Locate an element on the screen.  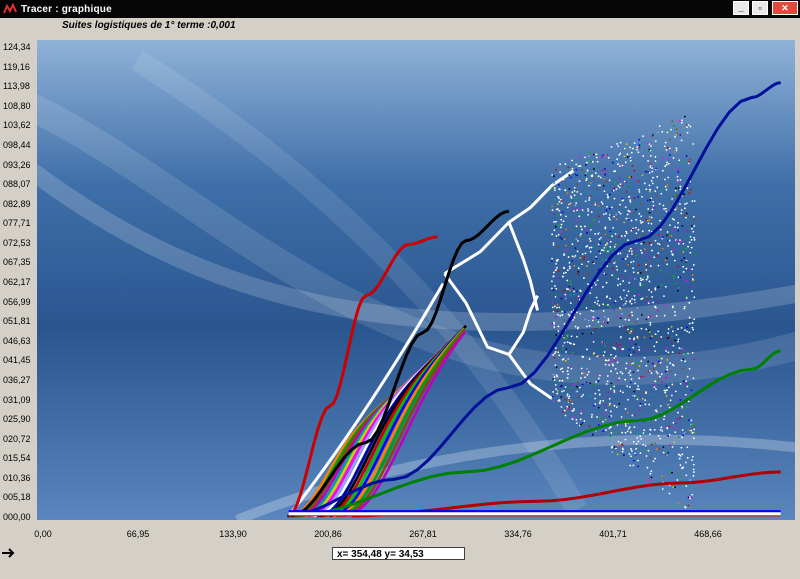
y-tick-label: 098,44 is located at coordinates (17, 144).